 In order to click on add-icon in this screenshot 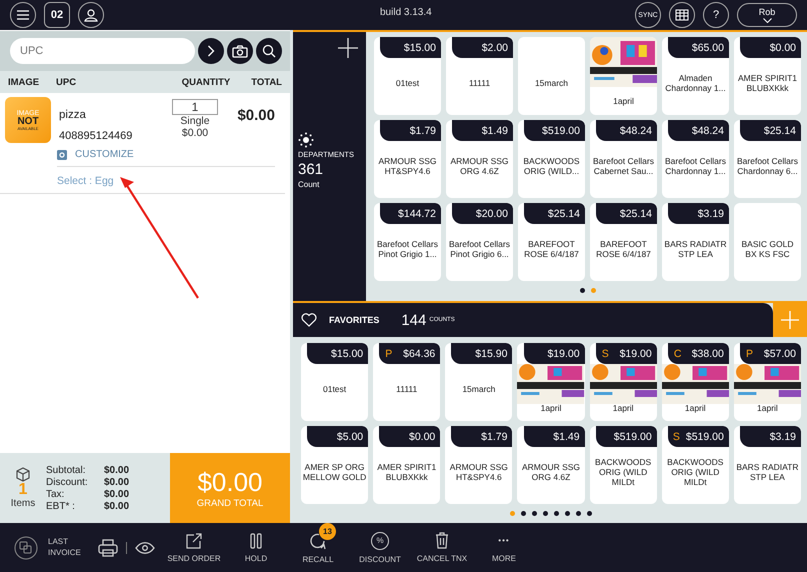, I will do `click(348, 48)`.